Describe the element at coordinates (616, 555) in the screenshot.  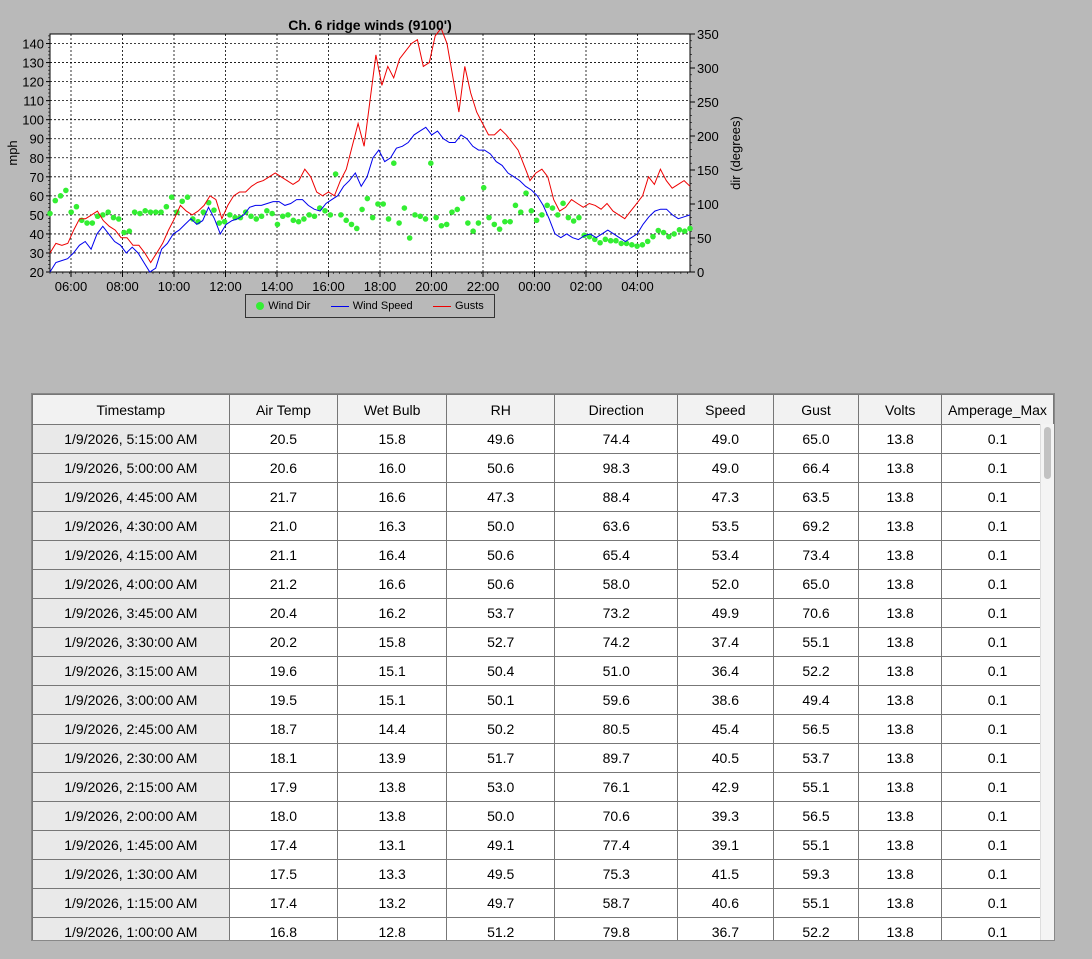
I see `table-cell: 65.4` at that location.